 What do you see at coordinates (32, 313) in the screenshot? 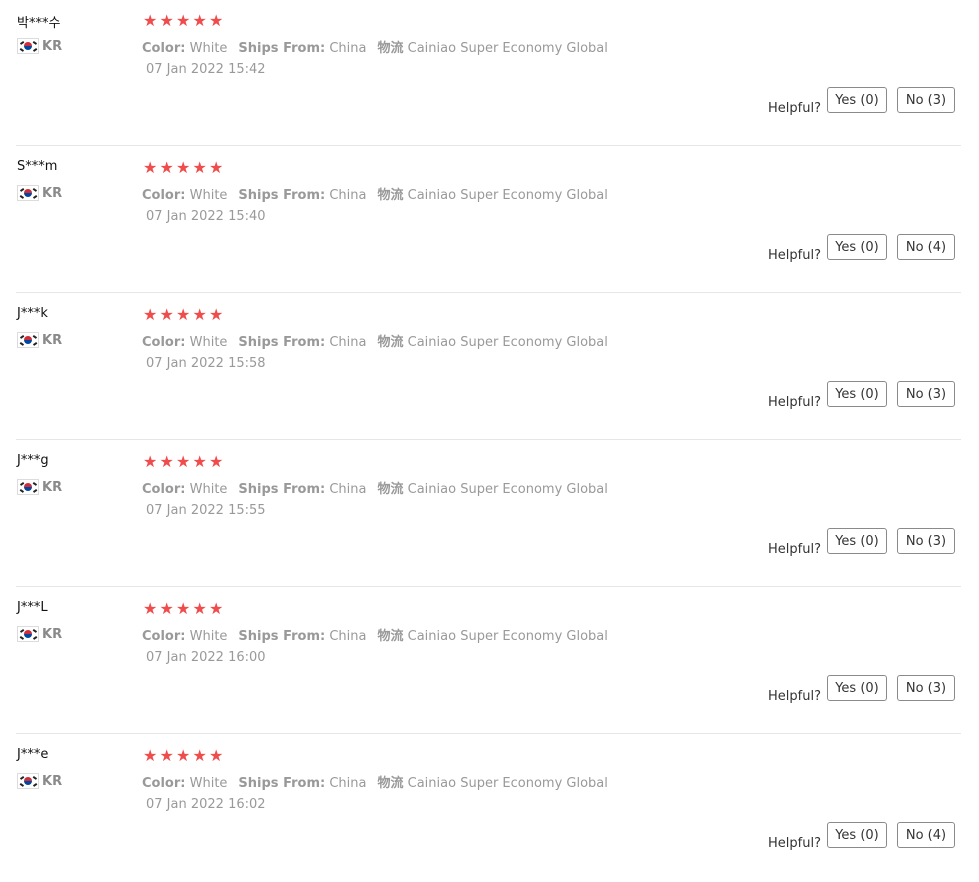
I see `reviewer-name: J***k` at bounding box center [32, 313].